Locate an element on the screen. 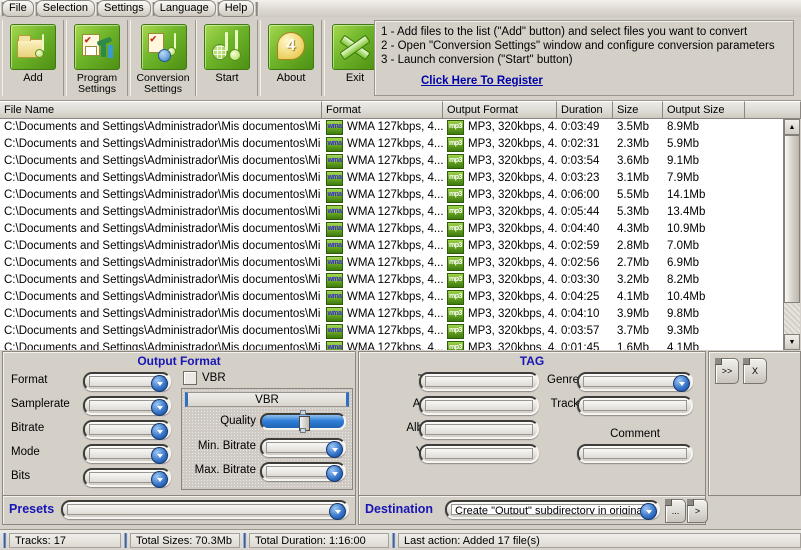 Image resolution: width=801 pixels, height=550 pixels. track-field is located at coordinates (635, 405).